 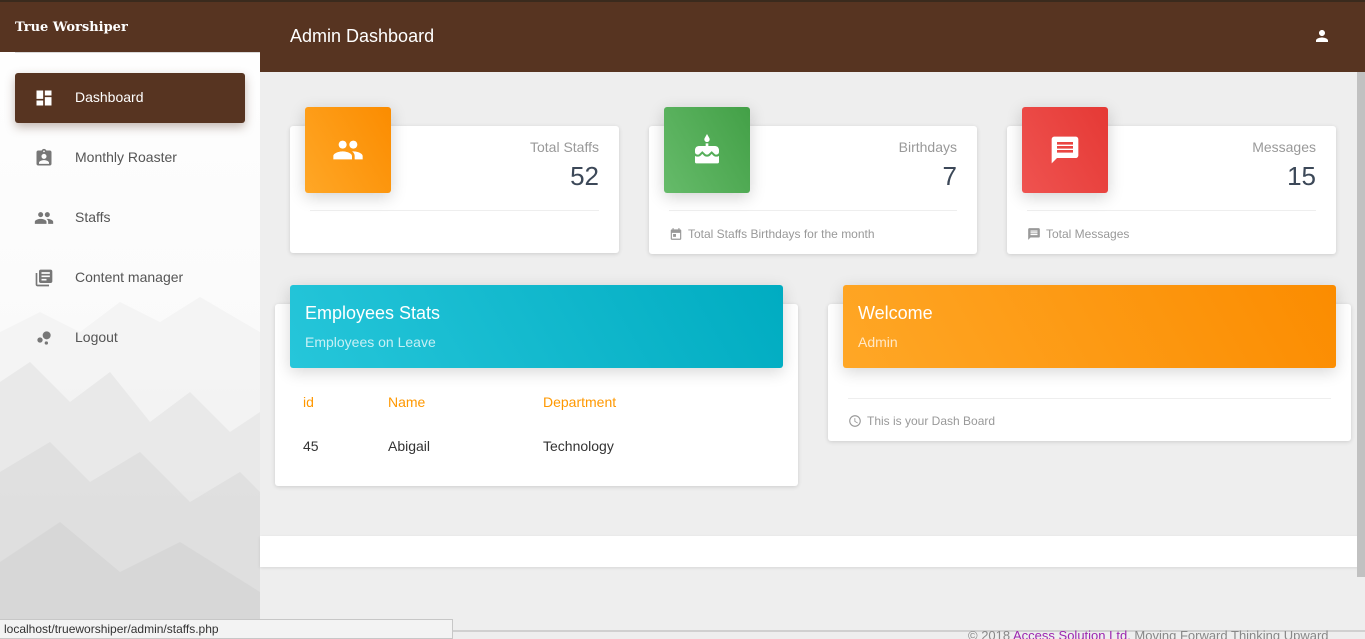 What do you see at coordinates (96, 337) in the screenshot?
I see `sidebar-item-label: Logout` at bounding box center [96, 337].